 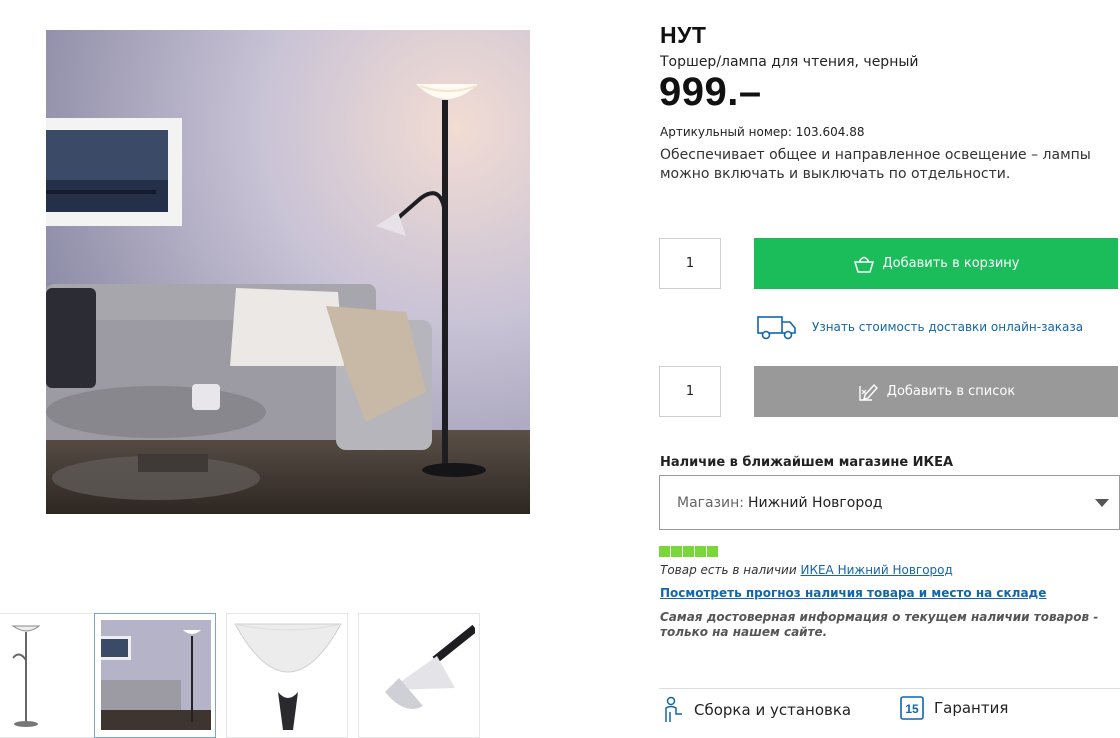 I want to click on article-number-line: Артикульный номер: 103.604.88, so click(x=762, y=132).